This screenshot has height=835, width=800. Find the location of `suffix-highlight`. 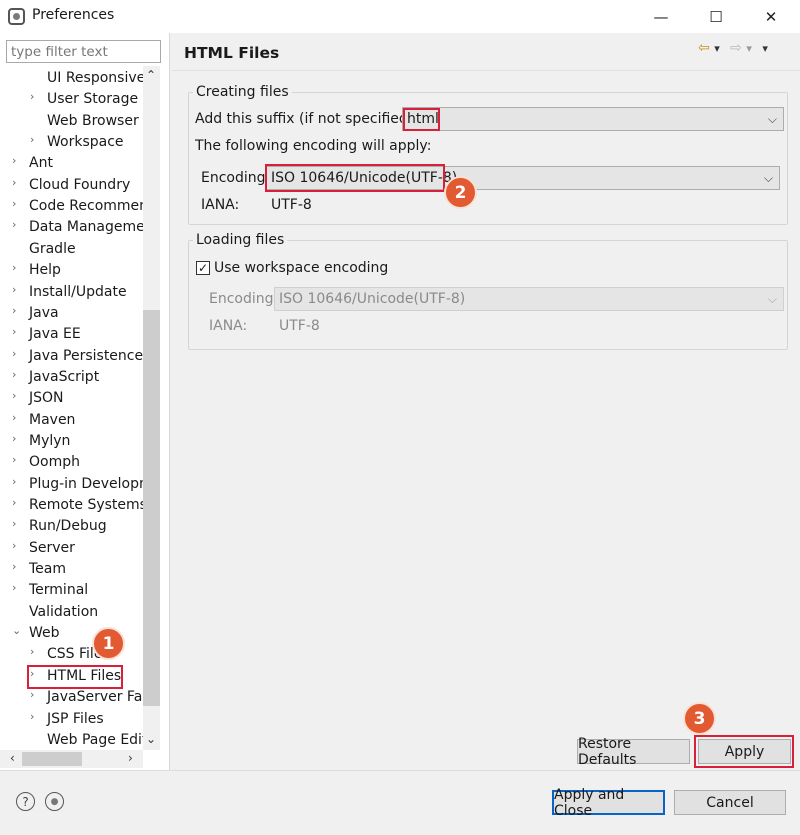

suffix-highlight is located at coordinates (421, 119).